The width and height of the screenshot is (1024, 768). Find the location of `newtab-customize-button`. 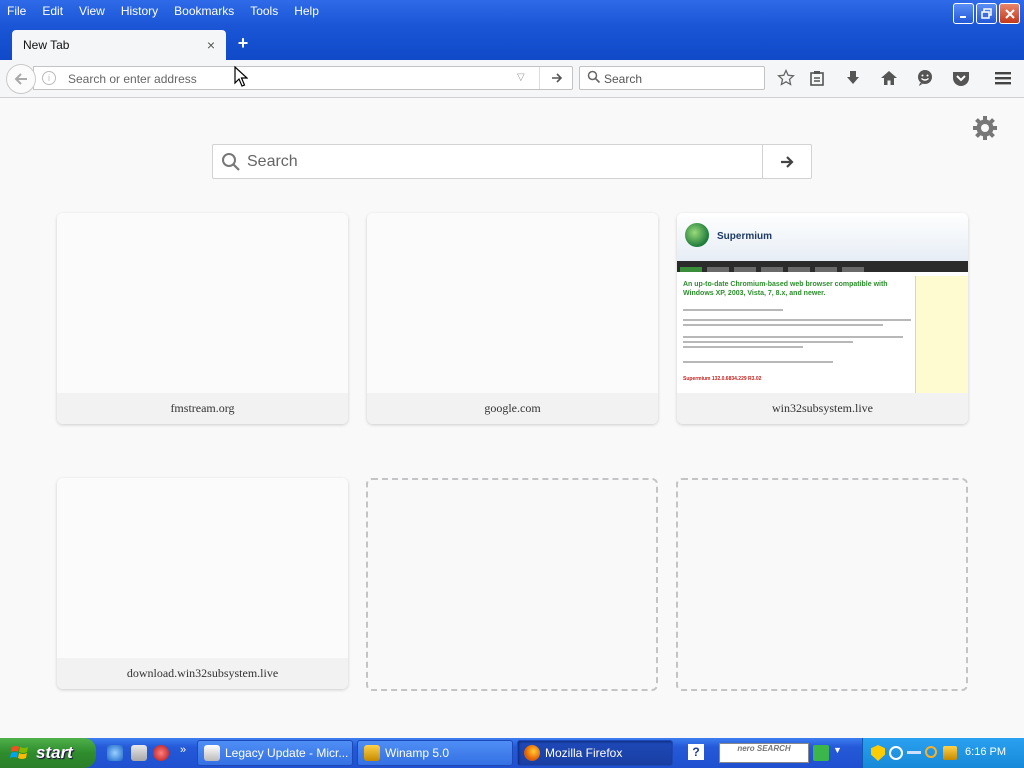

newtab-customize-button is located at coordinates (985, 128).